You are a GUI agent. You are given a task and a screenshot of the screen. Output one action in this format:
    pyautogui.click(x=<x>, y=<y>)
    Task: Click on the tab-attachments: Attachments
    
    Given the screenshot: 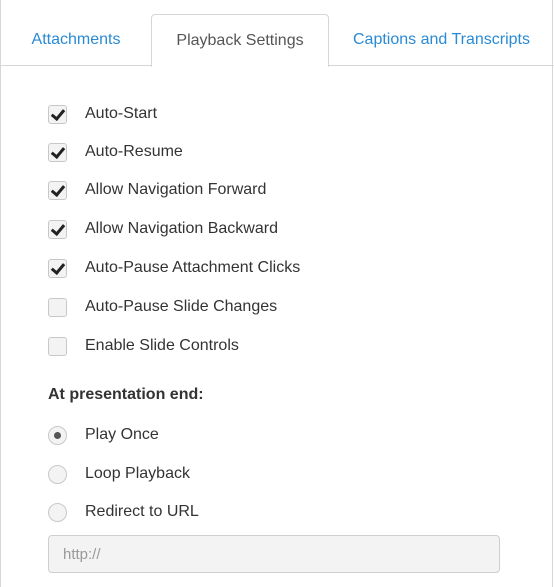 What is the action you would take?
    pyautogui.click(x=76, y=40)
    